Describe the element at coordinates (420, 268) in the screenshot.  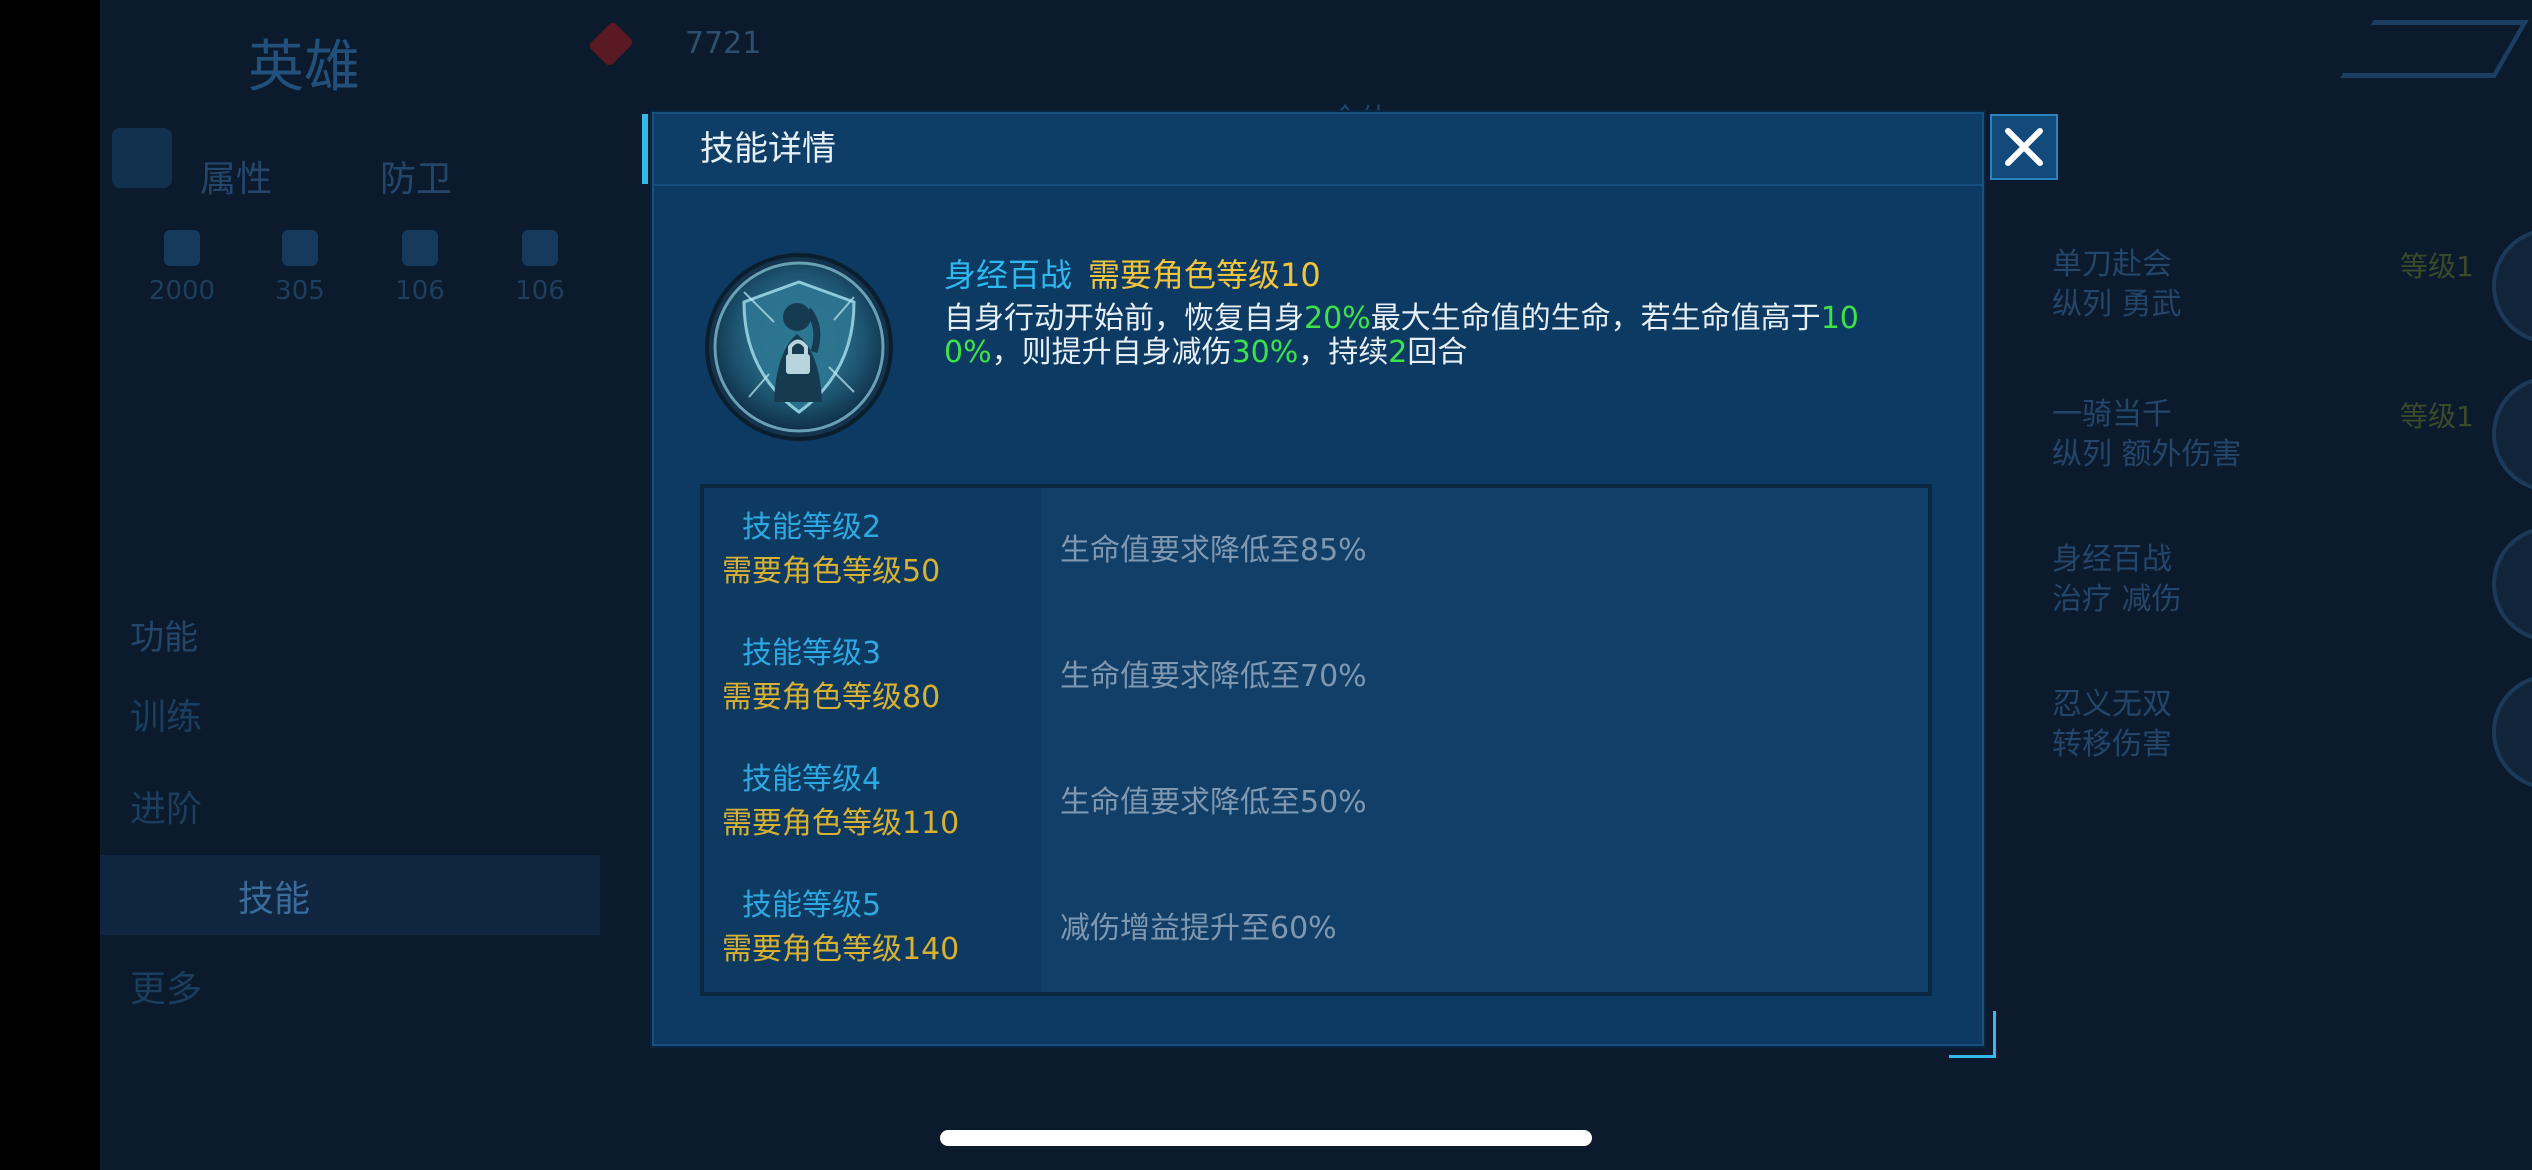
I see `stat-defense: 106` at that location.